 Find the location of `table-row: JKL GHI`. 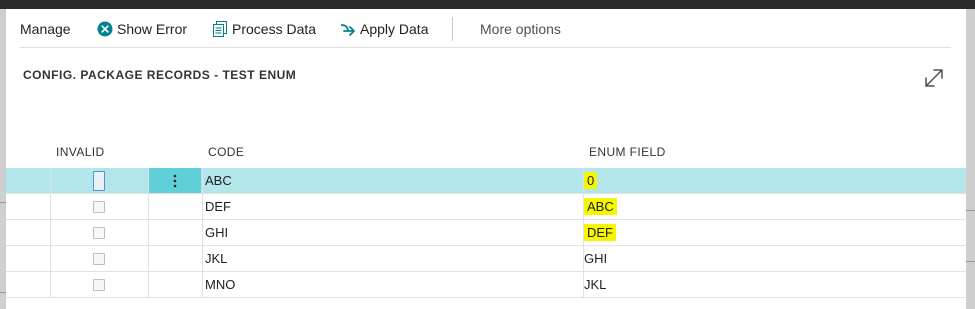

table-row: JKL GHI is located at coordinates (486, 259).